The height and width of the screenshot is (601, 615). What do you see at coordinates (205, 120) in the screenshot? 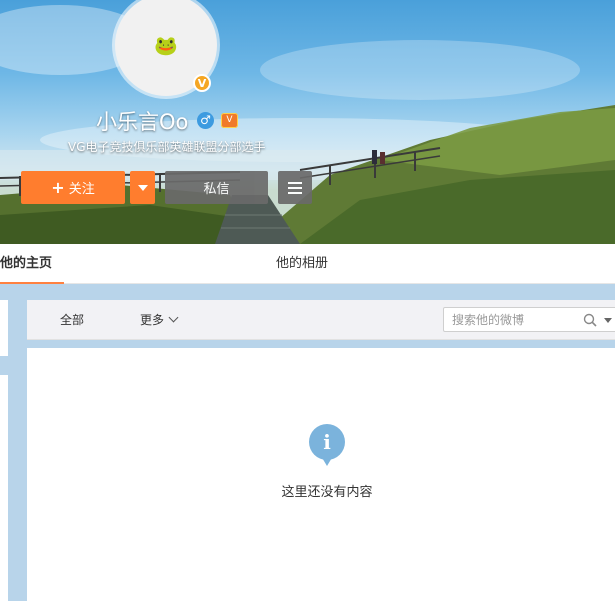
I see `male-gender-icon: ♂` at bounding box center [205, 120].